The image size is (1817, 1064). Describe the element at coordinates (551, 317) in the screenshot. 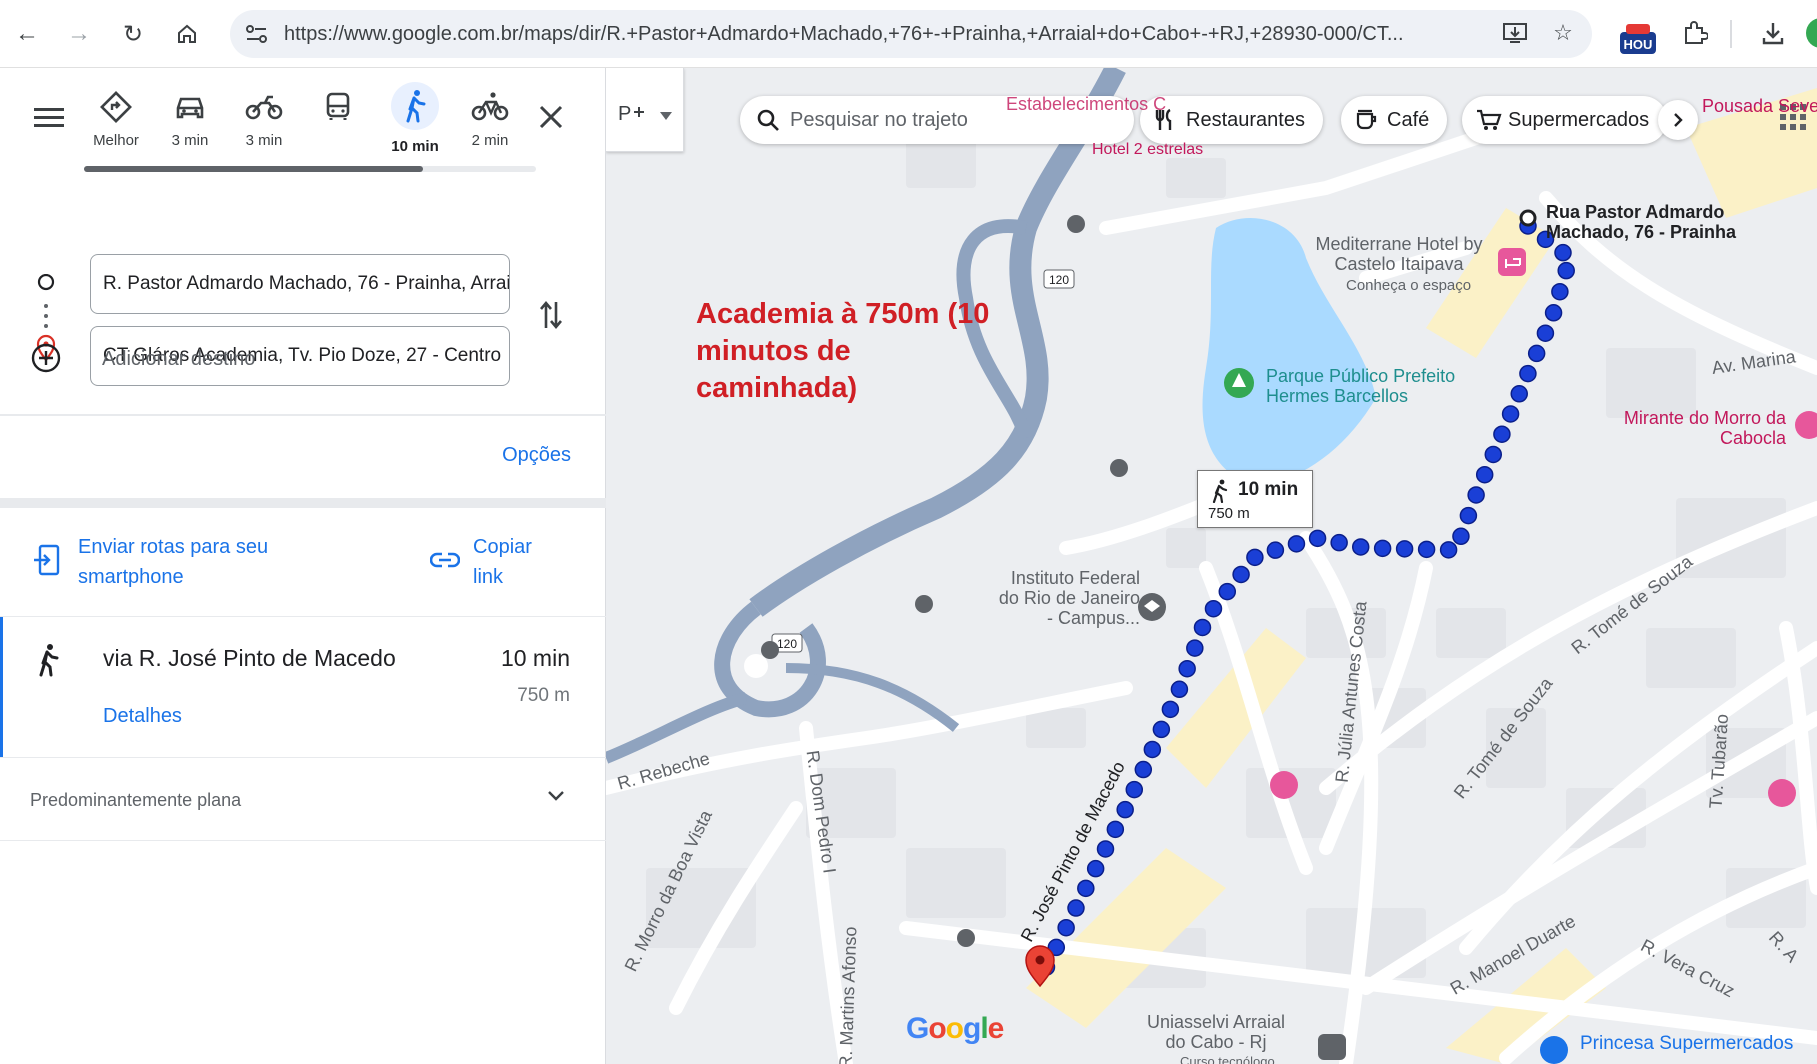

I see `swap-waypoints-icon` at that location.